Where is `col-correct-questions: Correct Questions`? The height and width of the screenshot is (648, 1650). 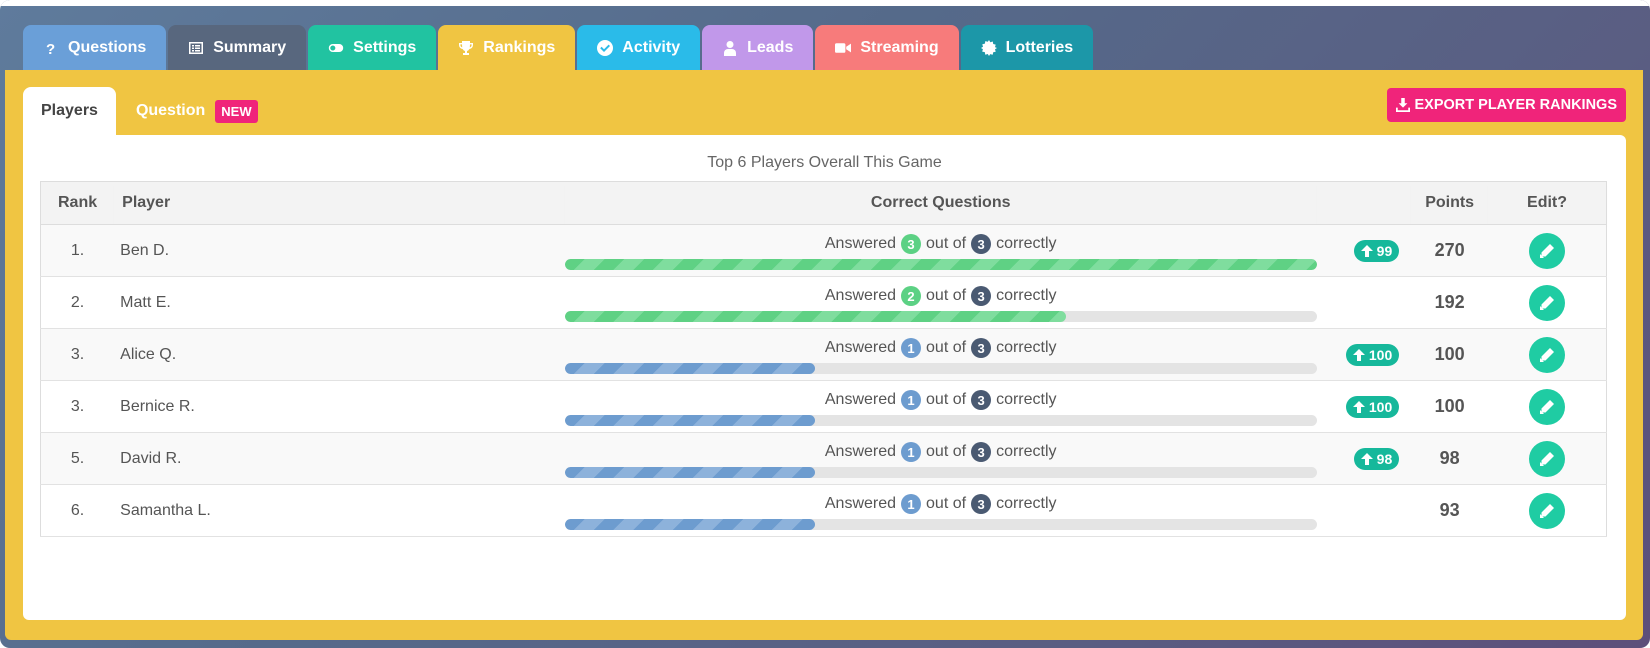 col-correct-questions: Correct Questions is located at coordinates (940, 203).